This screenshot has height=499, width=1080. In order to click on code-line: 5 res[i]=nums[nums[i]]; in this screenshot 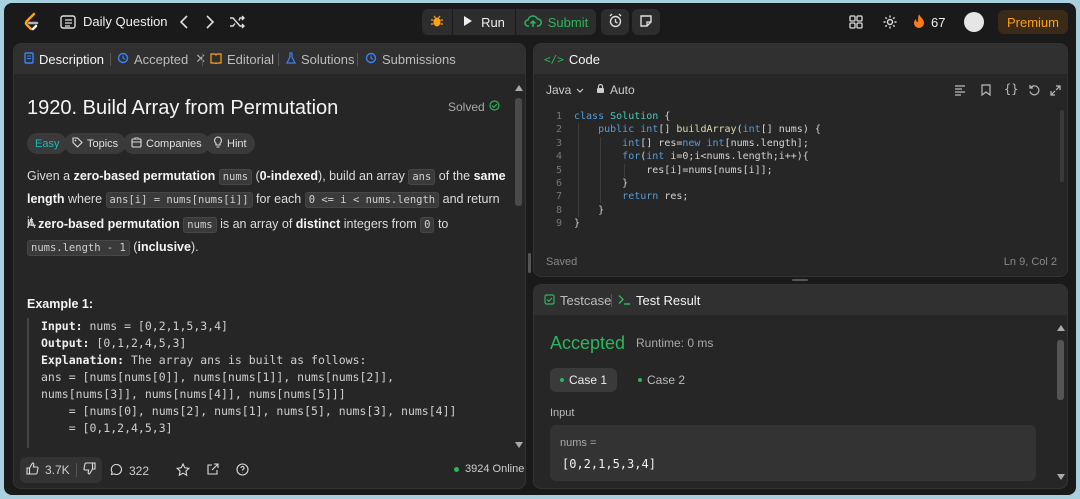, I will do `click(664, 170)`.